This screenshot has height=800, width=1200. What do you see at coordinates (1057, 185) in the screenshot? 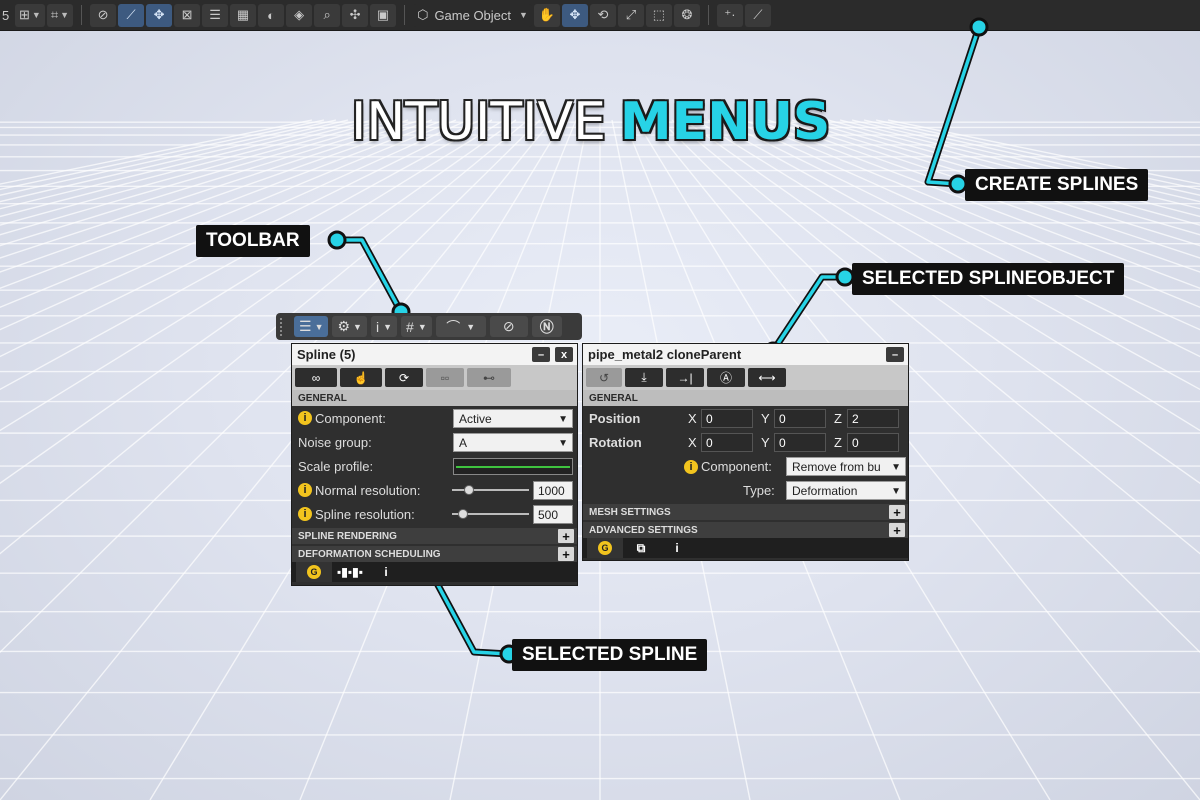
I see `callout-create-splines: CREATE SPLINES` at bounding box center [1057, 185].